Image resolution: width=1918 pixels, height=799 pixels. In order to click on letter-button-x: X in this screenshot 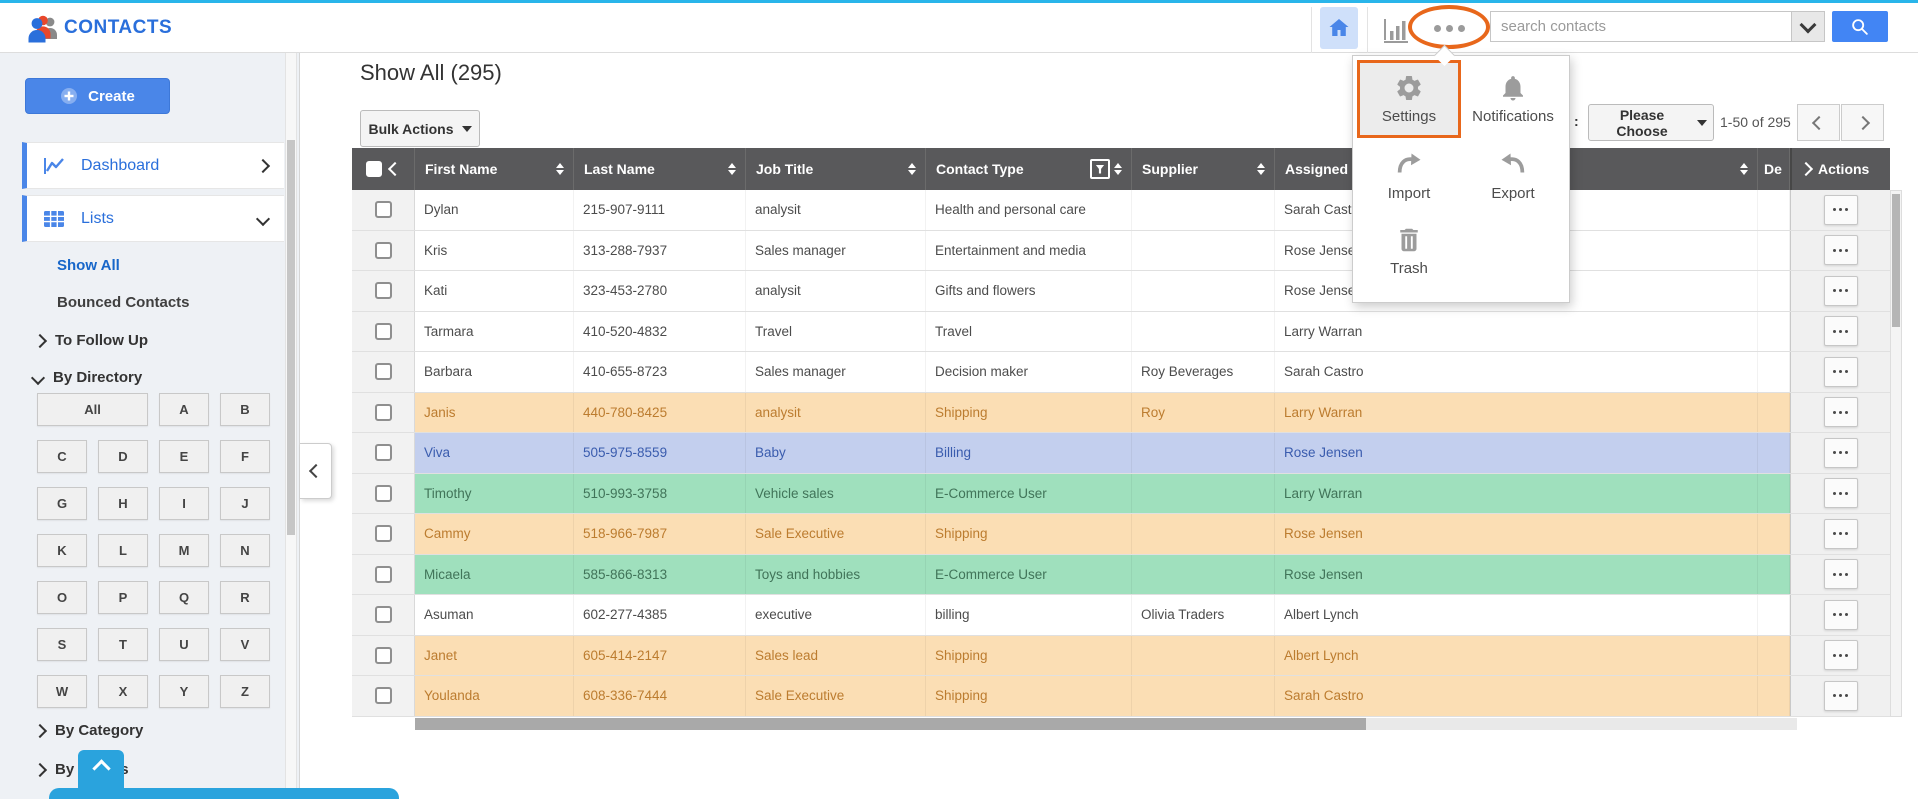, I will do `click(123, 691)`.